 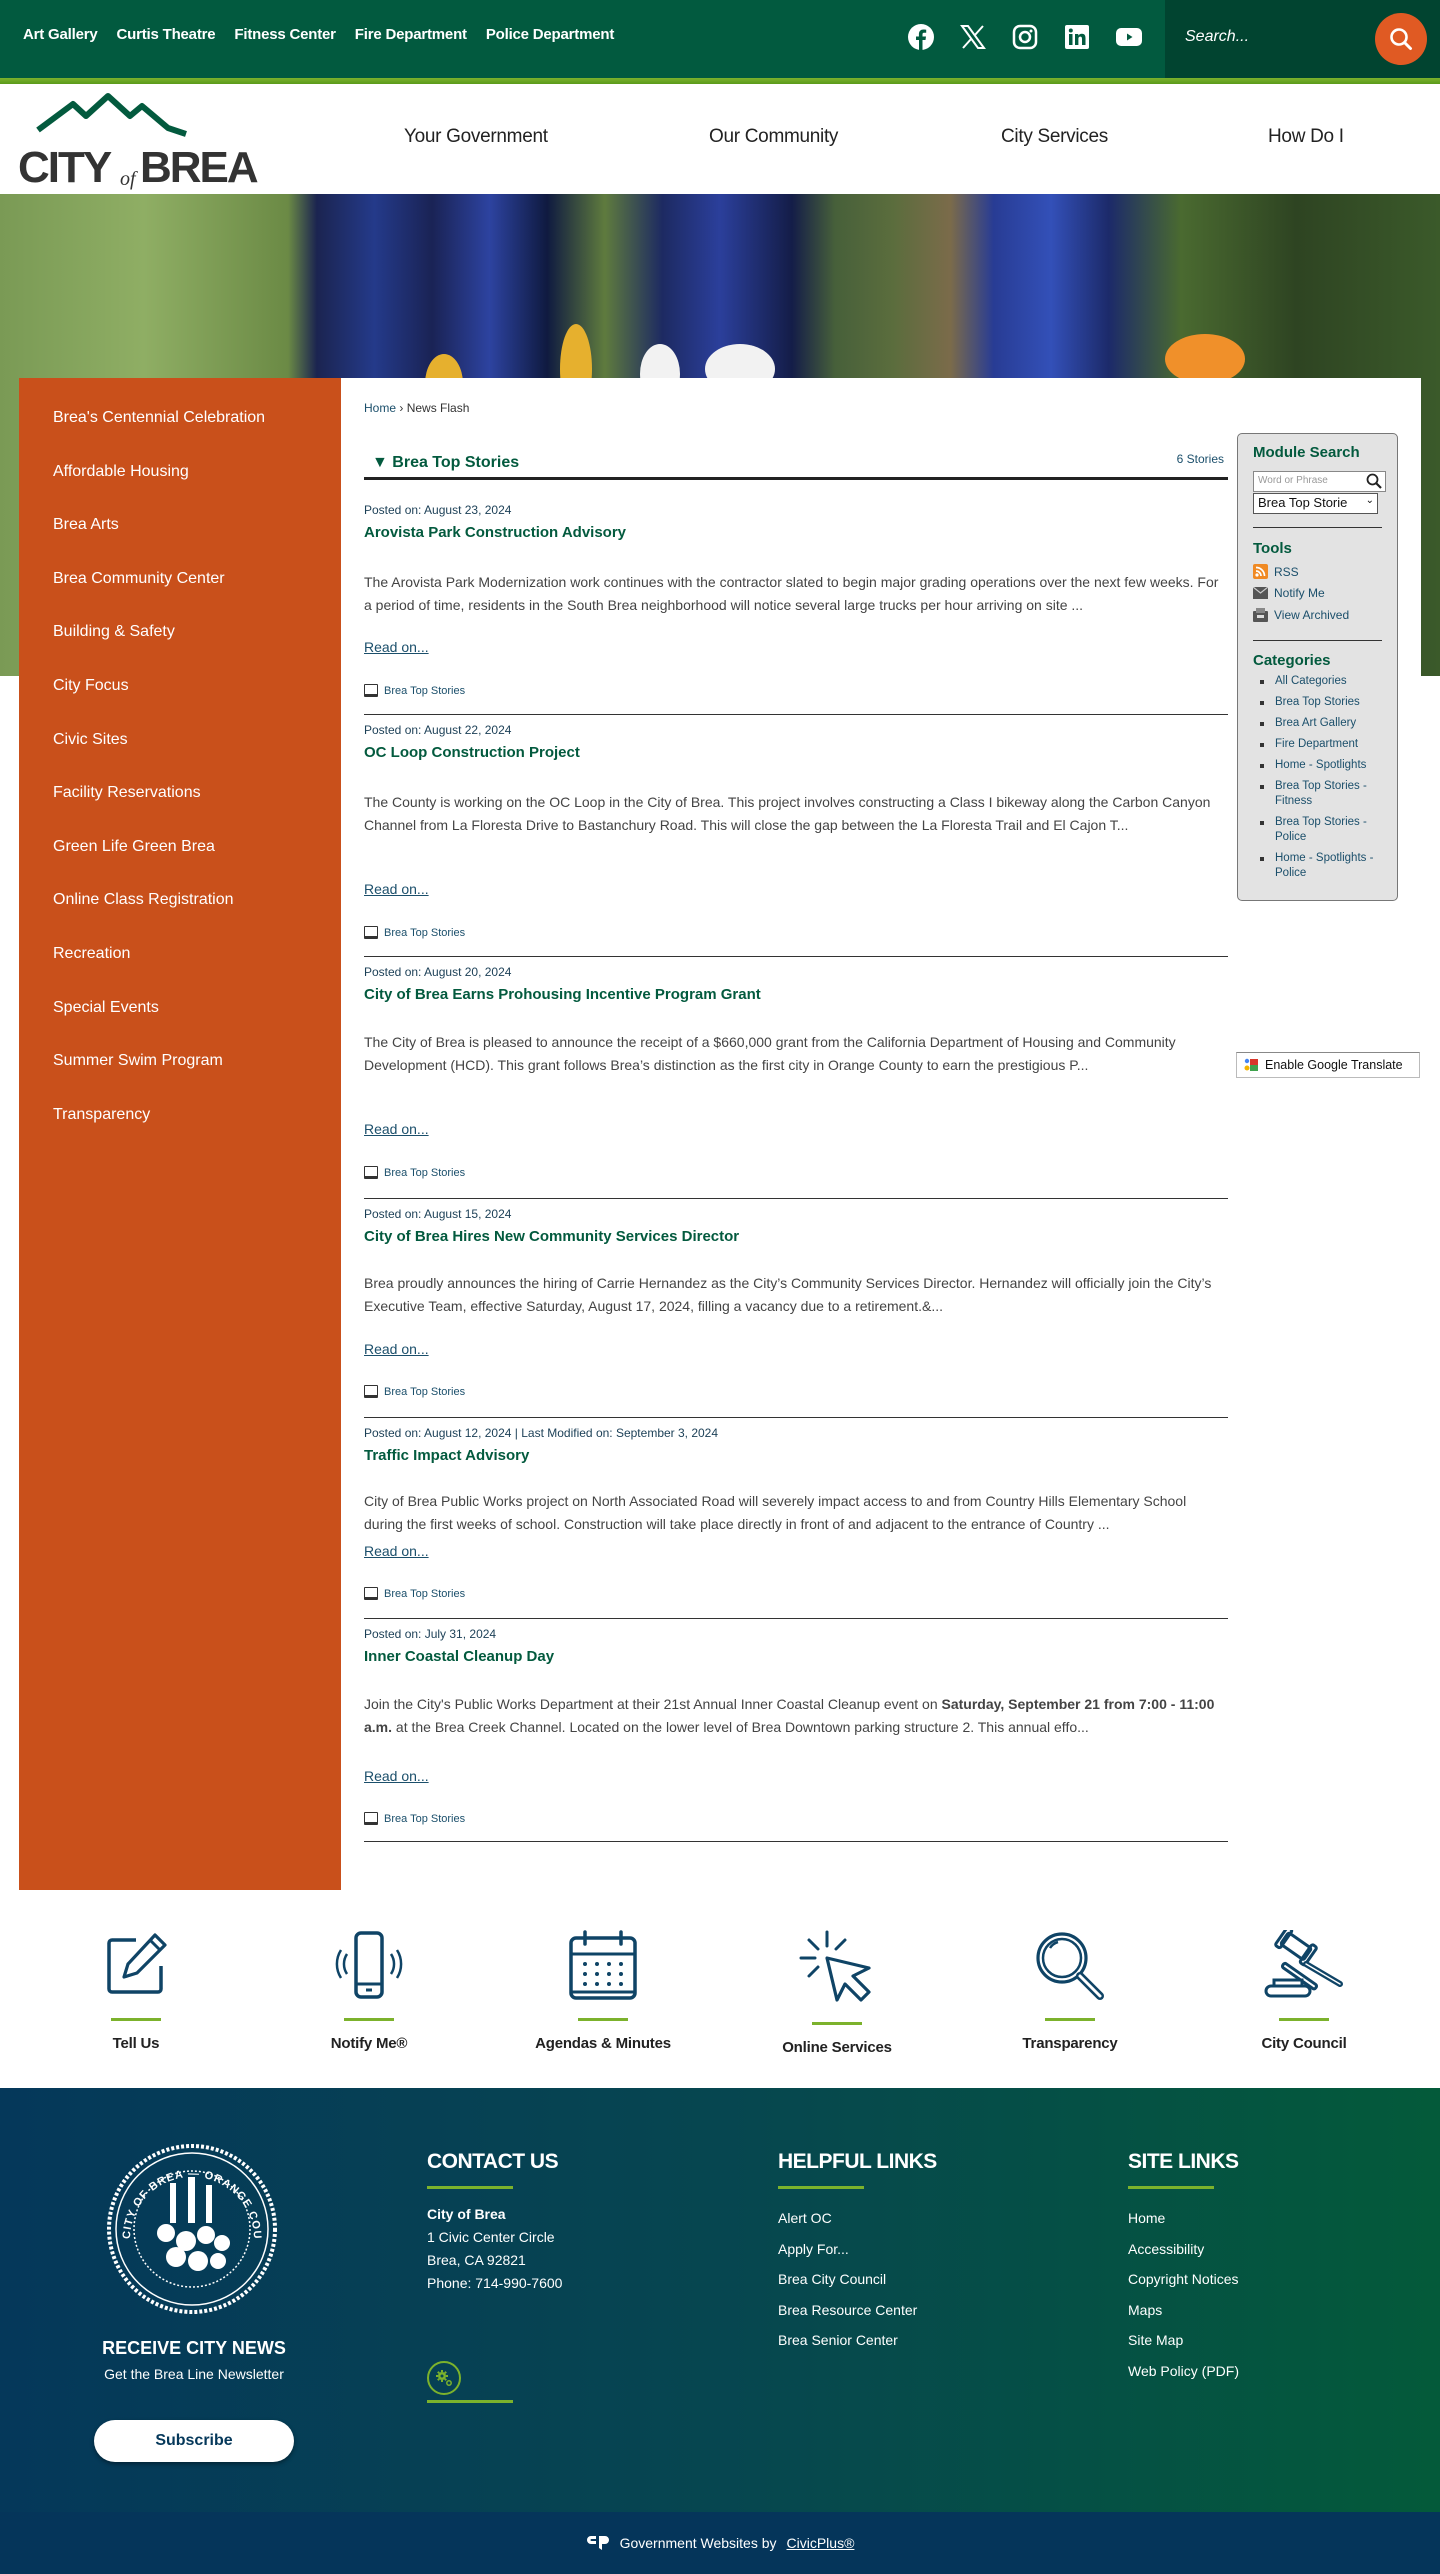 I want to click on facebook-icon, so click(x=921, y=37).